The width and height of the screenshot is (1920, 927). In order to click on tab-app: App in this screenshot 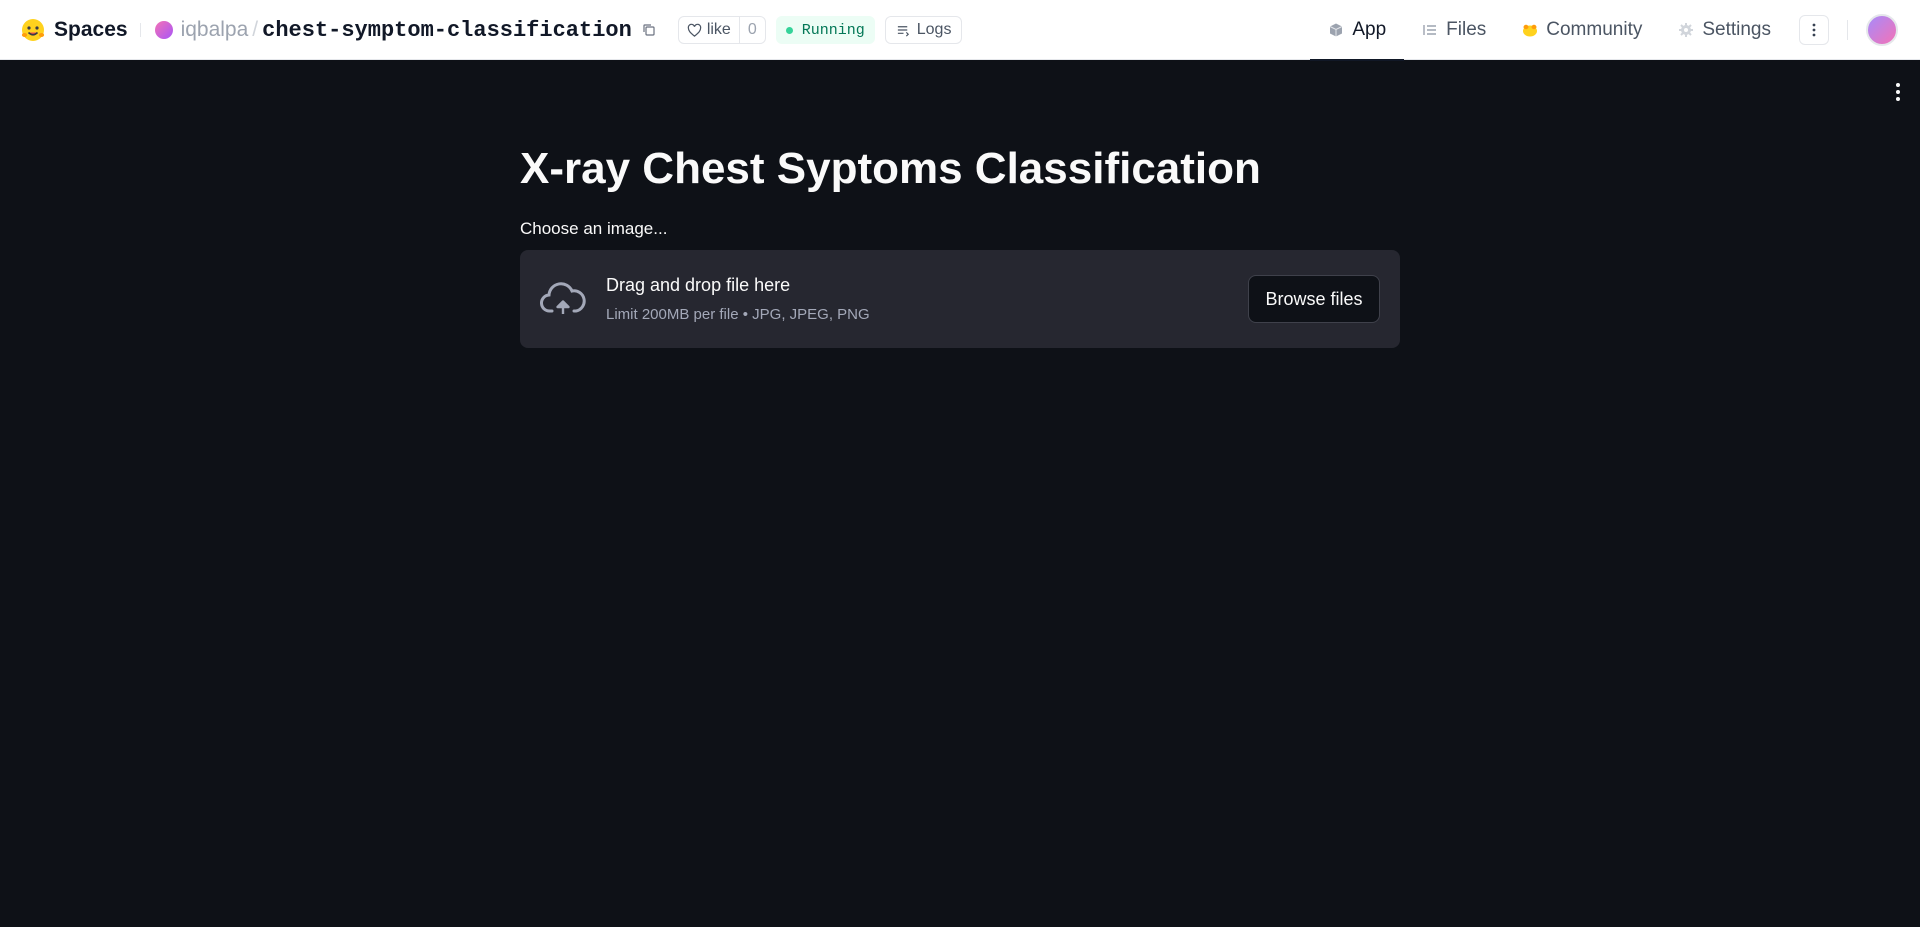, I will do `click(1357, 30)`.